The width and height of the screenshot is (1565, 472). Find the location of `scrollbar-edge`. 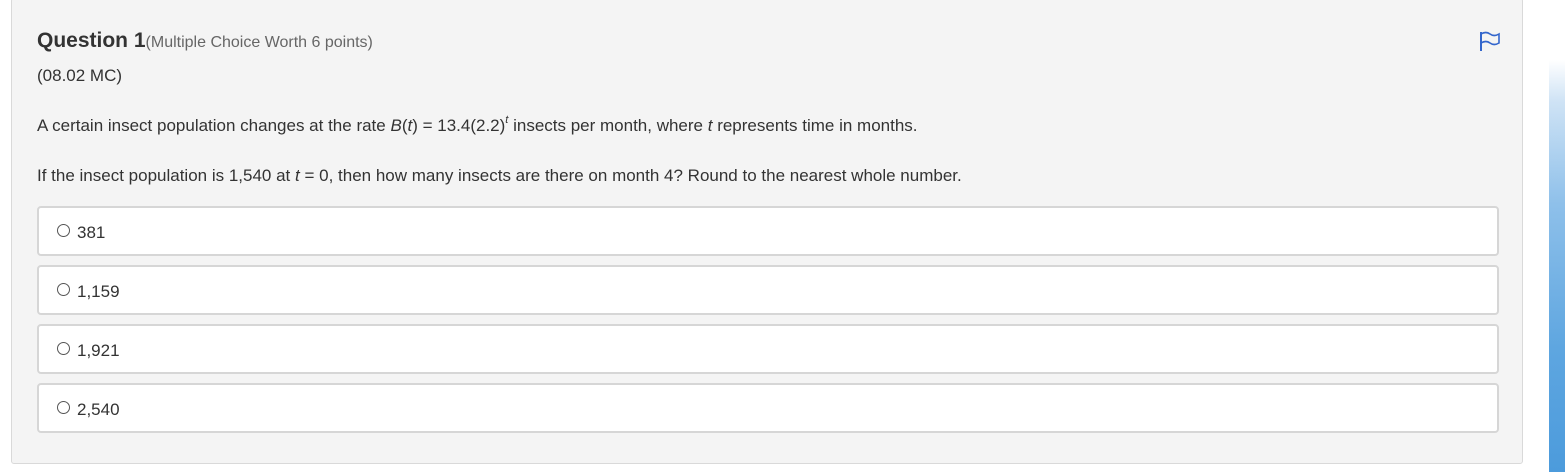

scrollbar-edge is located at coordinates (1557, 266).